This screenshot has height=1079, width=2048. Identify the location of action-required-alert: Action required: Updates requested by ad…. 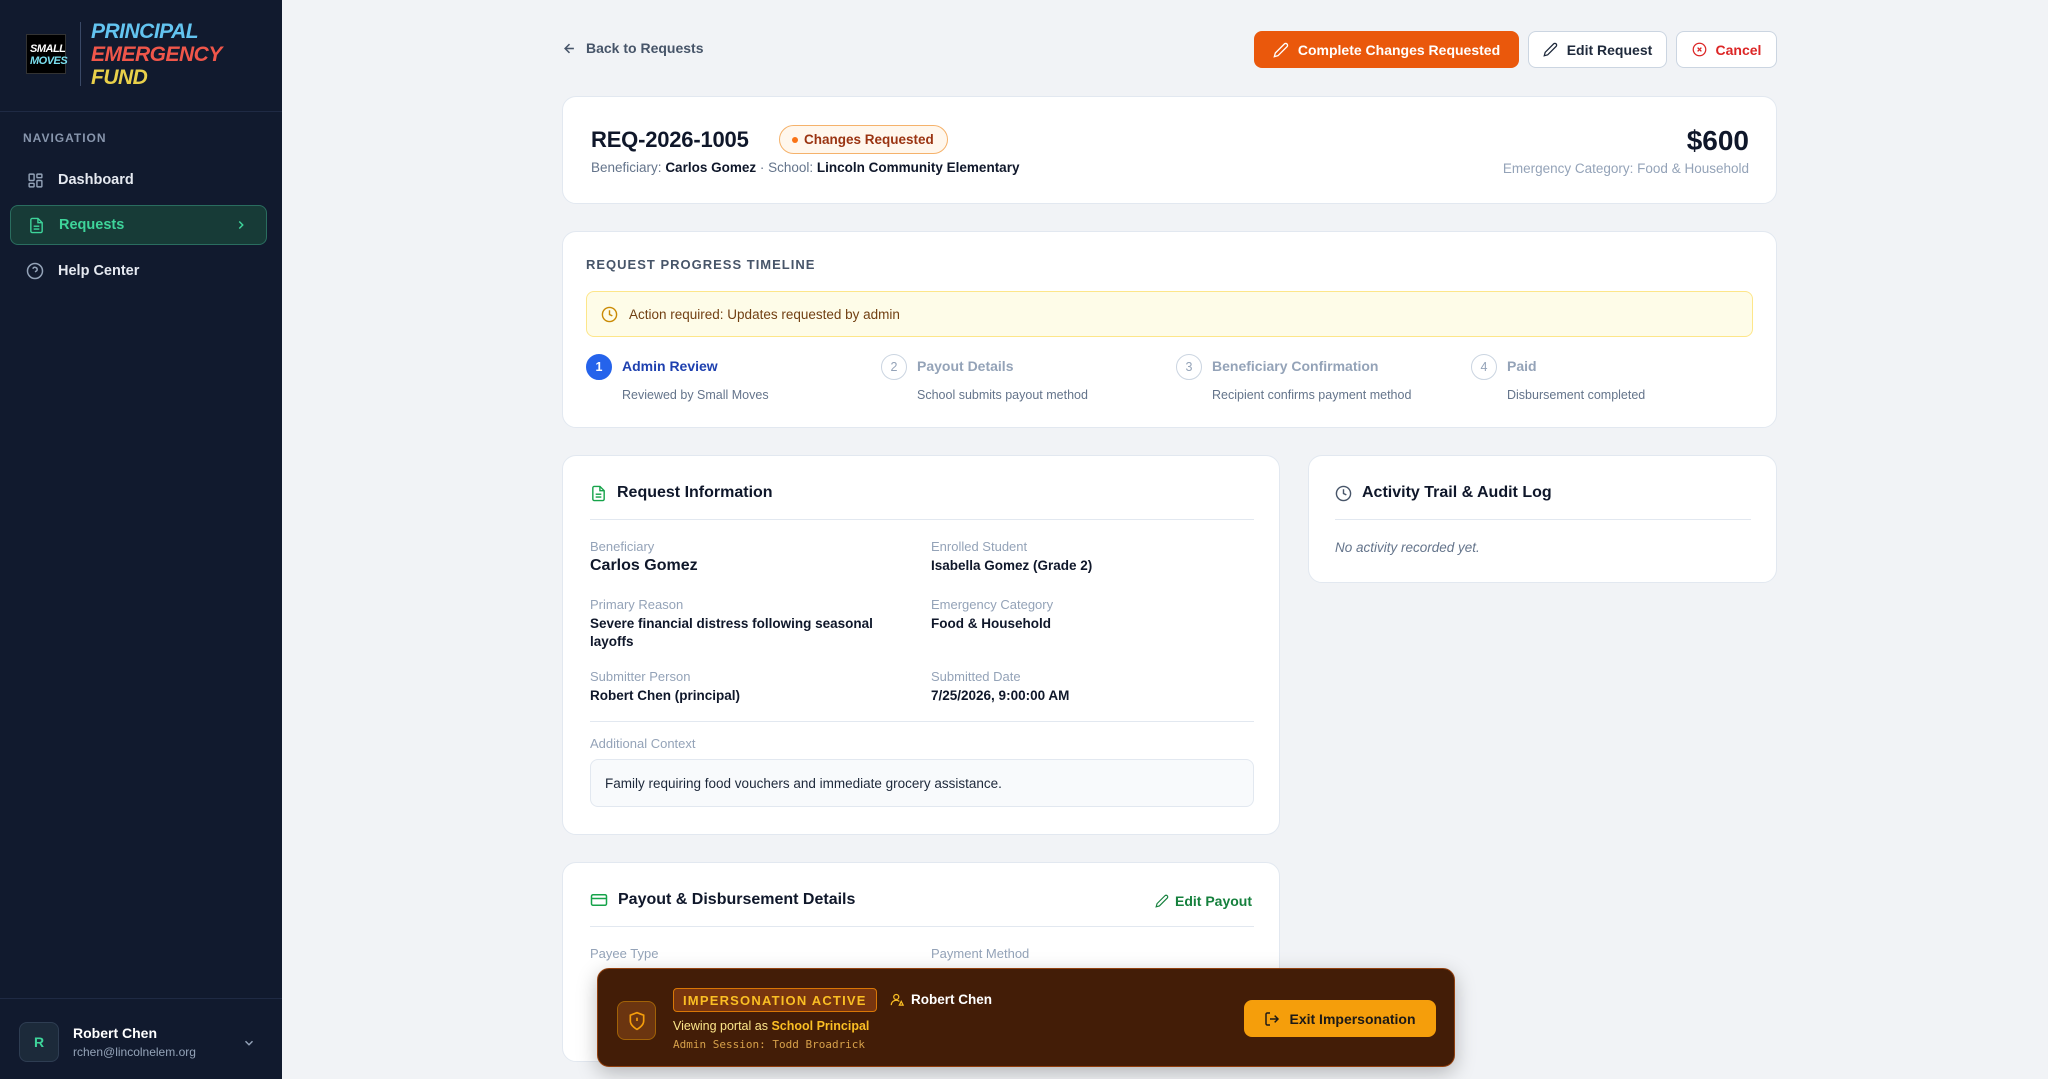
(1169, 314).